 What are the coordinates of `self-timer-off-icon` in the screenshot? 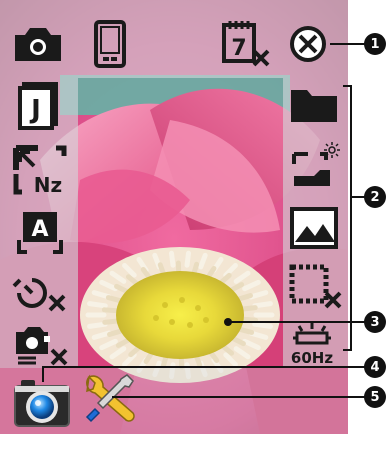 It's located at (39, 295).